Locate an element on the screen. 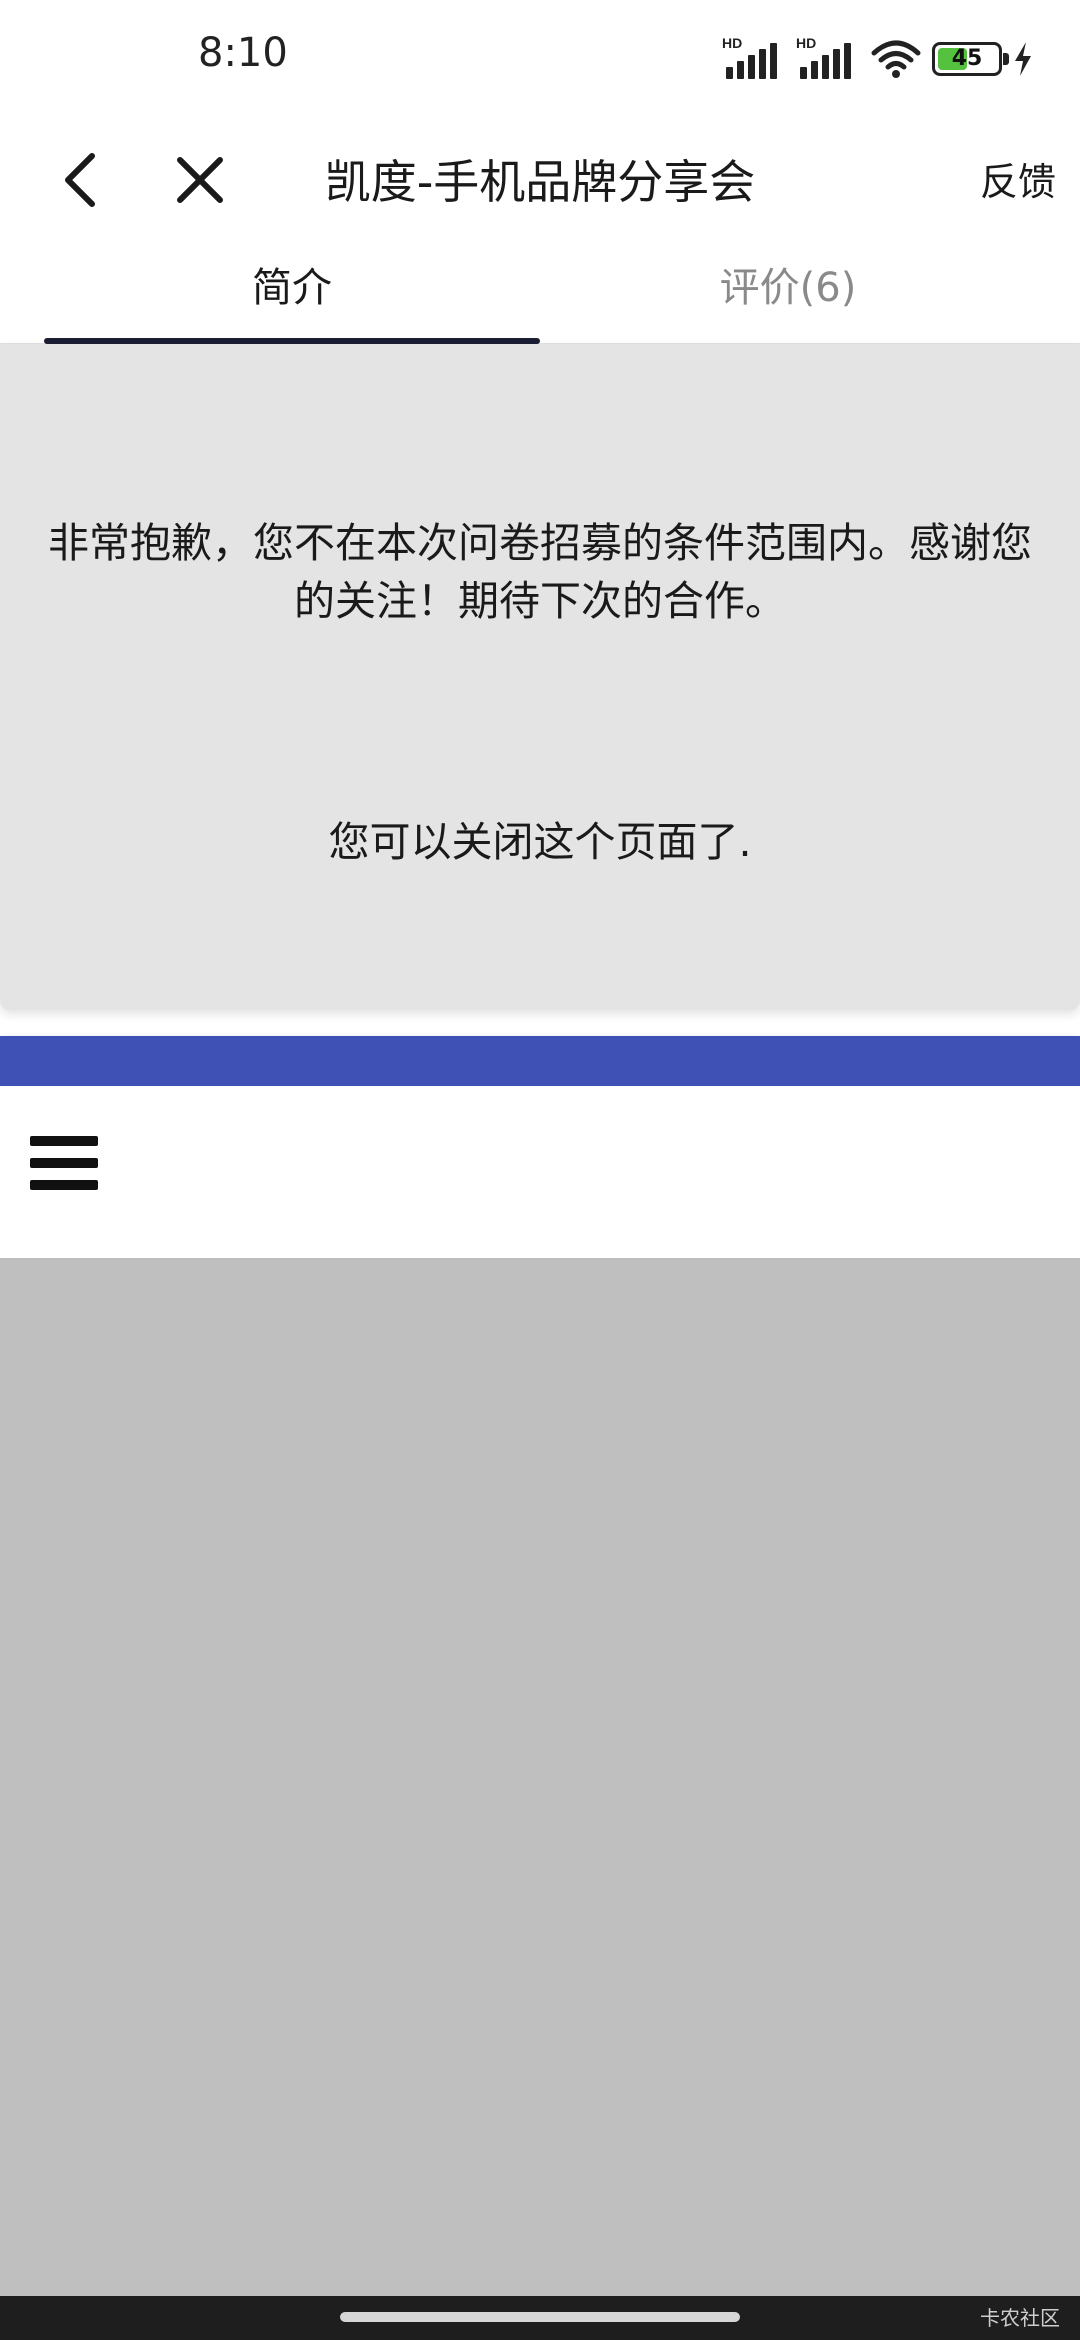  ineligible-message: 非常抱歉，您不在本次问卷招募的条件范围内。感谢您的关注！期待下次的合作。 is located at coordinates (540, 572).